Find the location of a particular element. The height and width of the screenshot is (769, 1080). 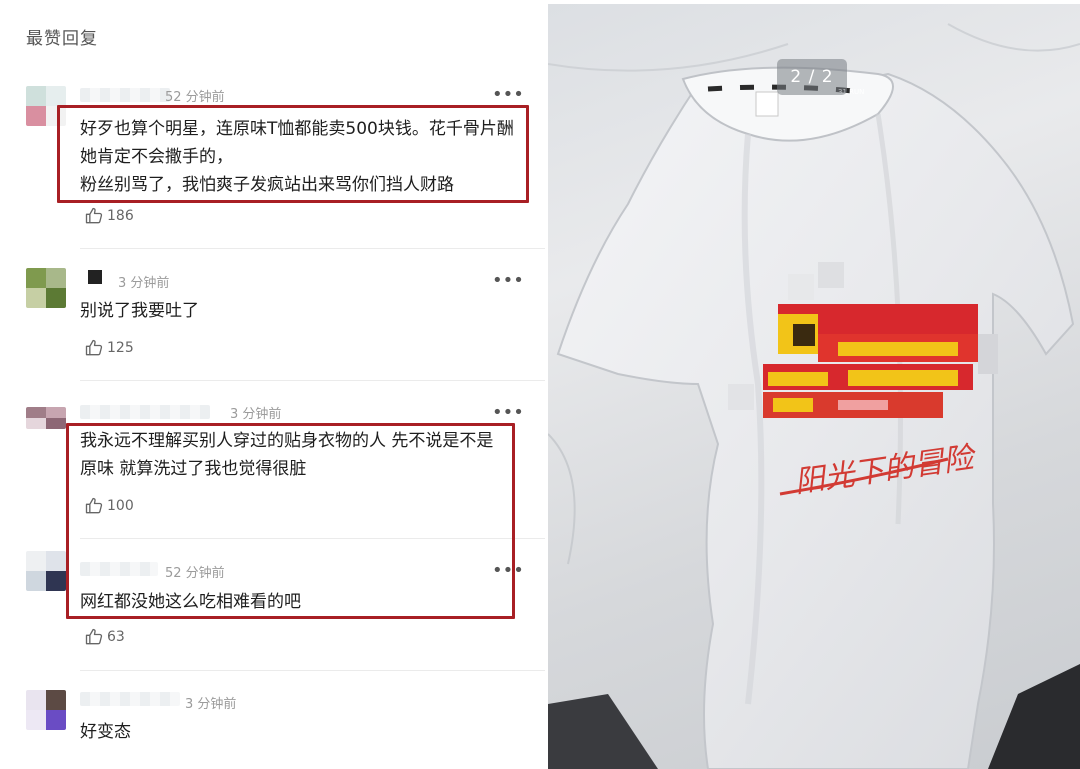

comment-text: 好变态 is located at coordinates (105, 732).